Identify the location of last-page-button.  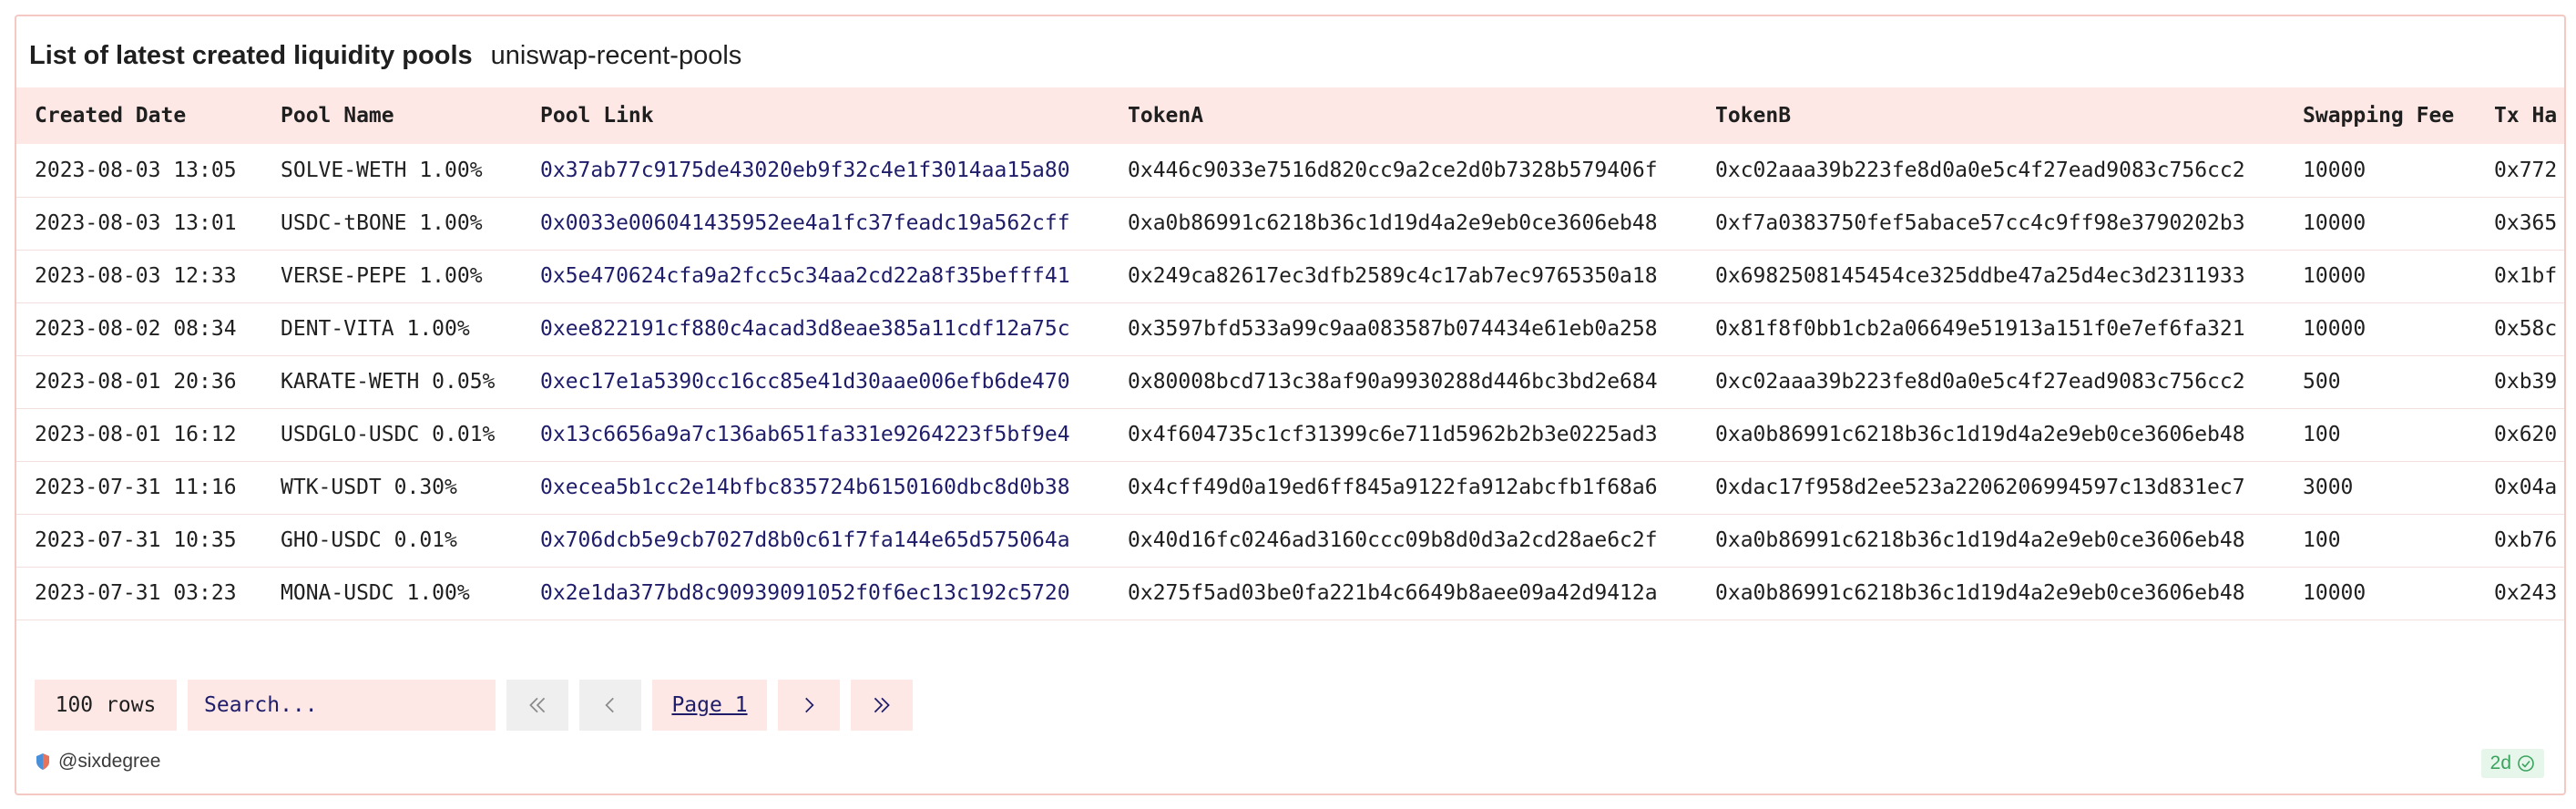
(882, 705).